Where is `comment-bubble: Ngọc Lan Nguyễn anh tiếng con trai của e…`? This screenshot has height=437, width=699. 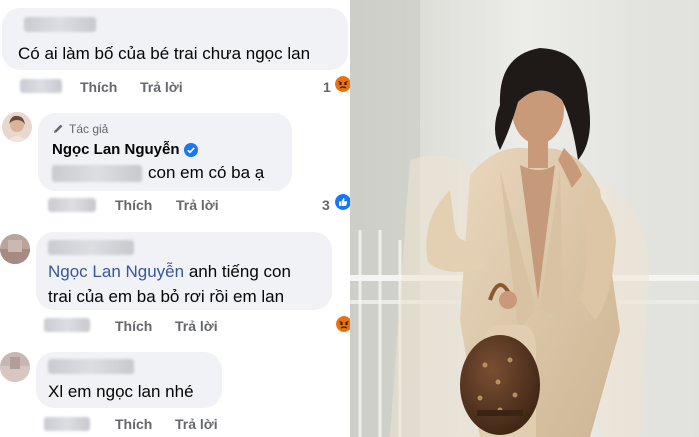 comment-bubble: Ngọc Lan Nguyễn anh tiếng con trai của e… is located at coordinates (184, 271).